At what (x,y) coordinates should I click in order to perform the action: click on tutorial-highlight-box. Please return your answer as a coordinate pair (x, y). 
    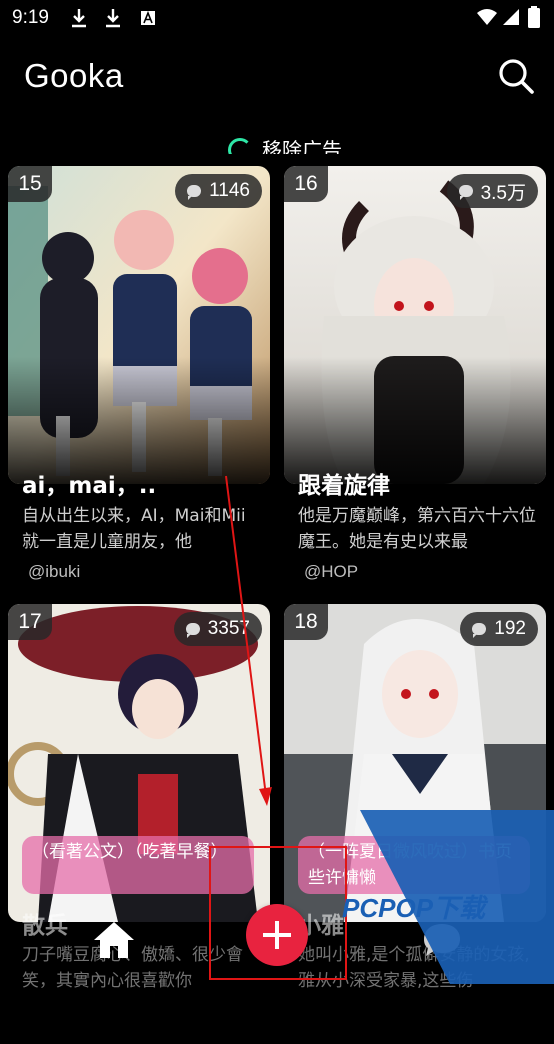
    Looking at the image, I should click on (278, 913).